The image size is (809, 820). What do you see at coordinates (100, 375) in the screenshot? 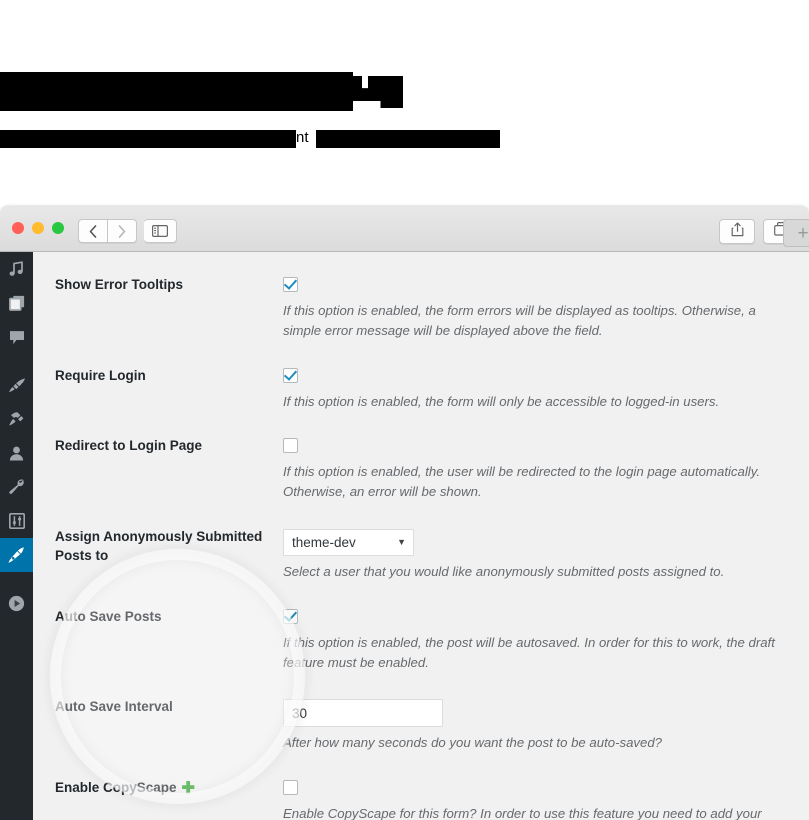
I see `row-label: Require Login` at bounding box center [100, 375].